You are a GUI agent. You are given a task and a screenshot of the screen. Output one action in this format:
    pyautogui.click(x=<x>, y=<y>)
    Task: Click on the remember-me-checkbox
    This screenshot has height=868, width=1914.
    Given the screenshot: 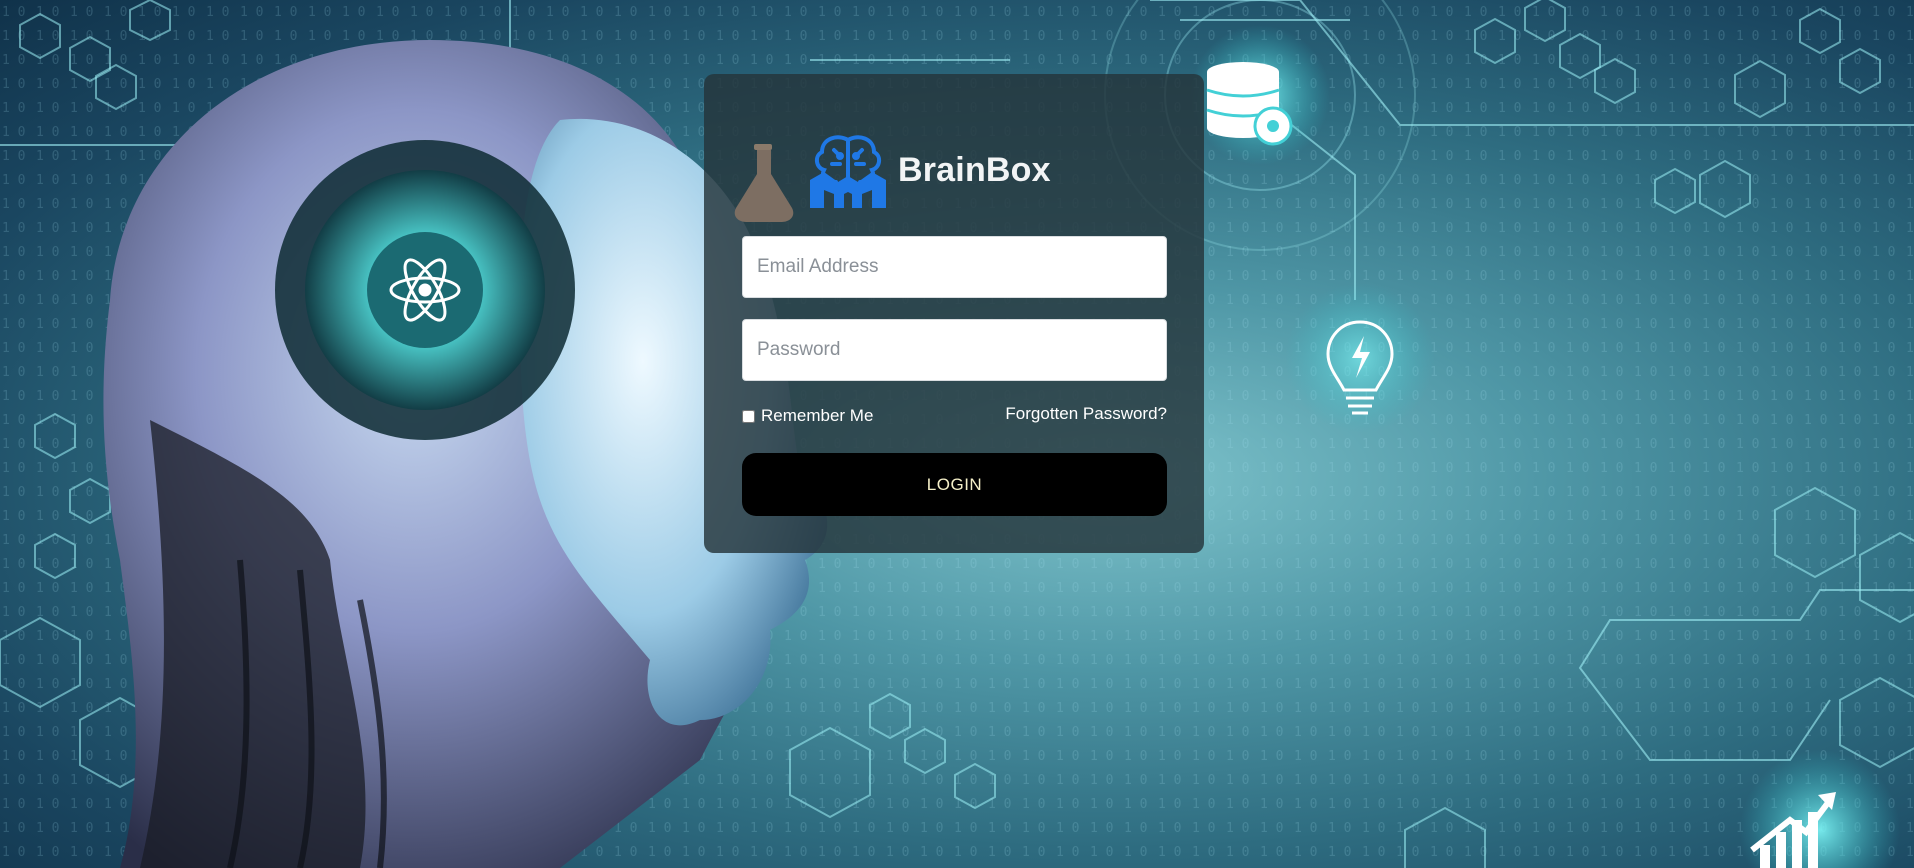 What is the action you would take?
    pyautogui.click(x=748, y=416)
    